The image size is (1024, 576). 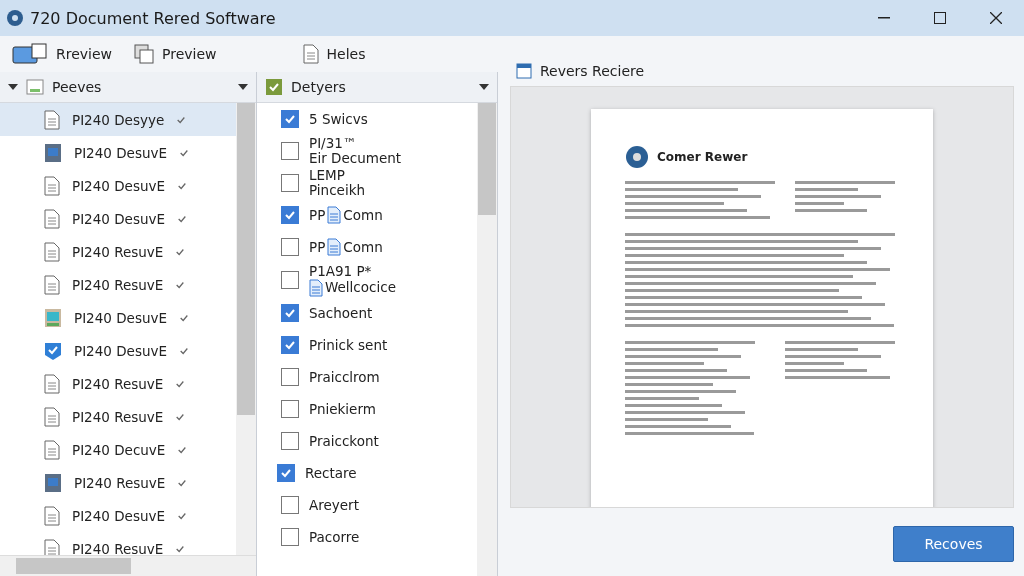 I want to click on type-label: 5 Swicvs, so click(x=338, y=119).